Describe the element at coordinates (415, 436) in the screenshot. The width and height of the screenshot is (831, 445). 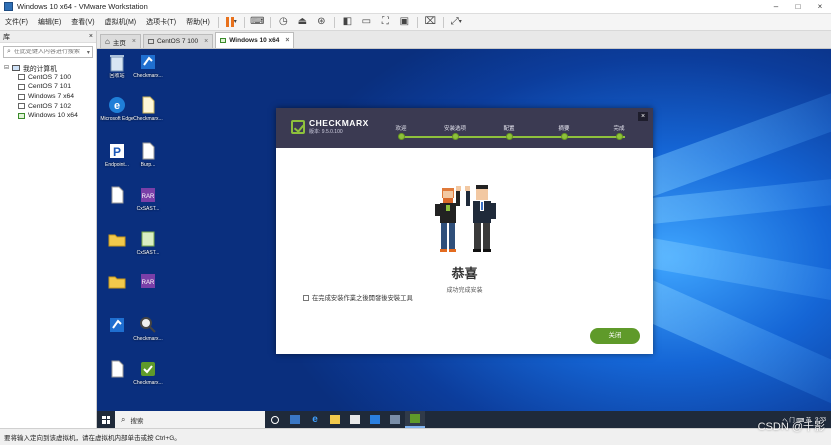
I see `vmware-status-bar: 要将输入定向到该虚拟机，请在虚拟机内部单击或按 Ctrl+G。` at that location.